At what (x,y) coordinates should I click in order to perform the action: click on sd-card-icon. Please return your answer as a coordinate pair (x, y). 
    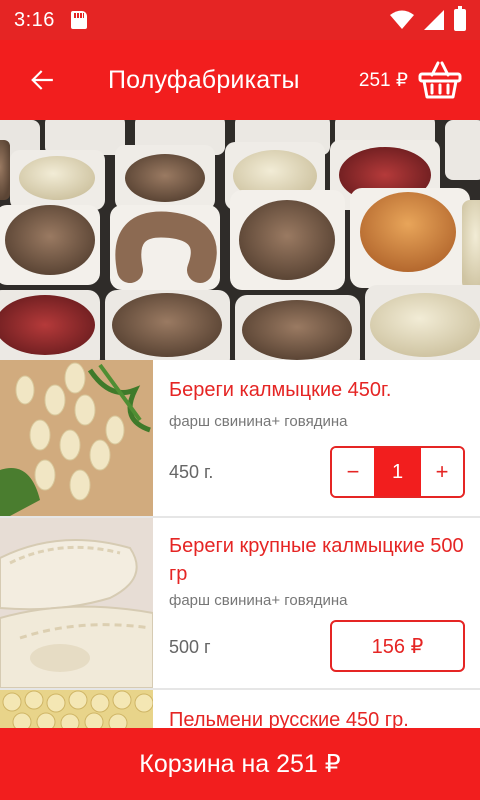
    Looking at the image, I should click on (78, 20).